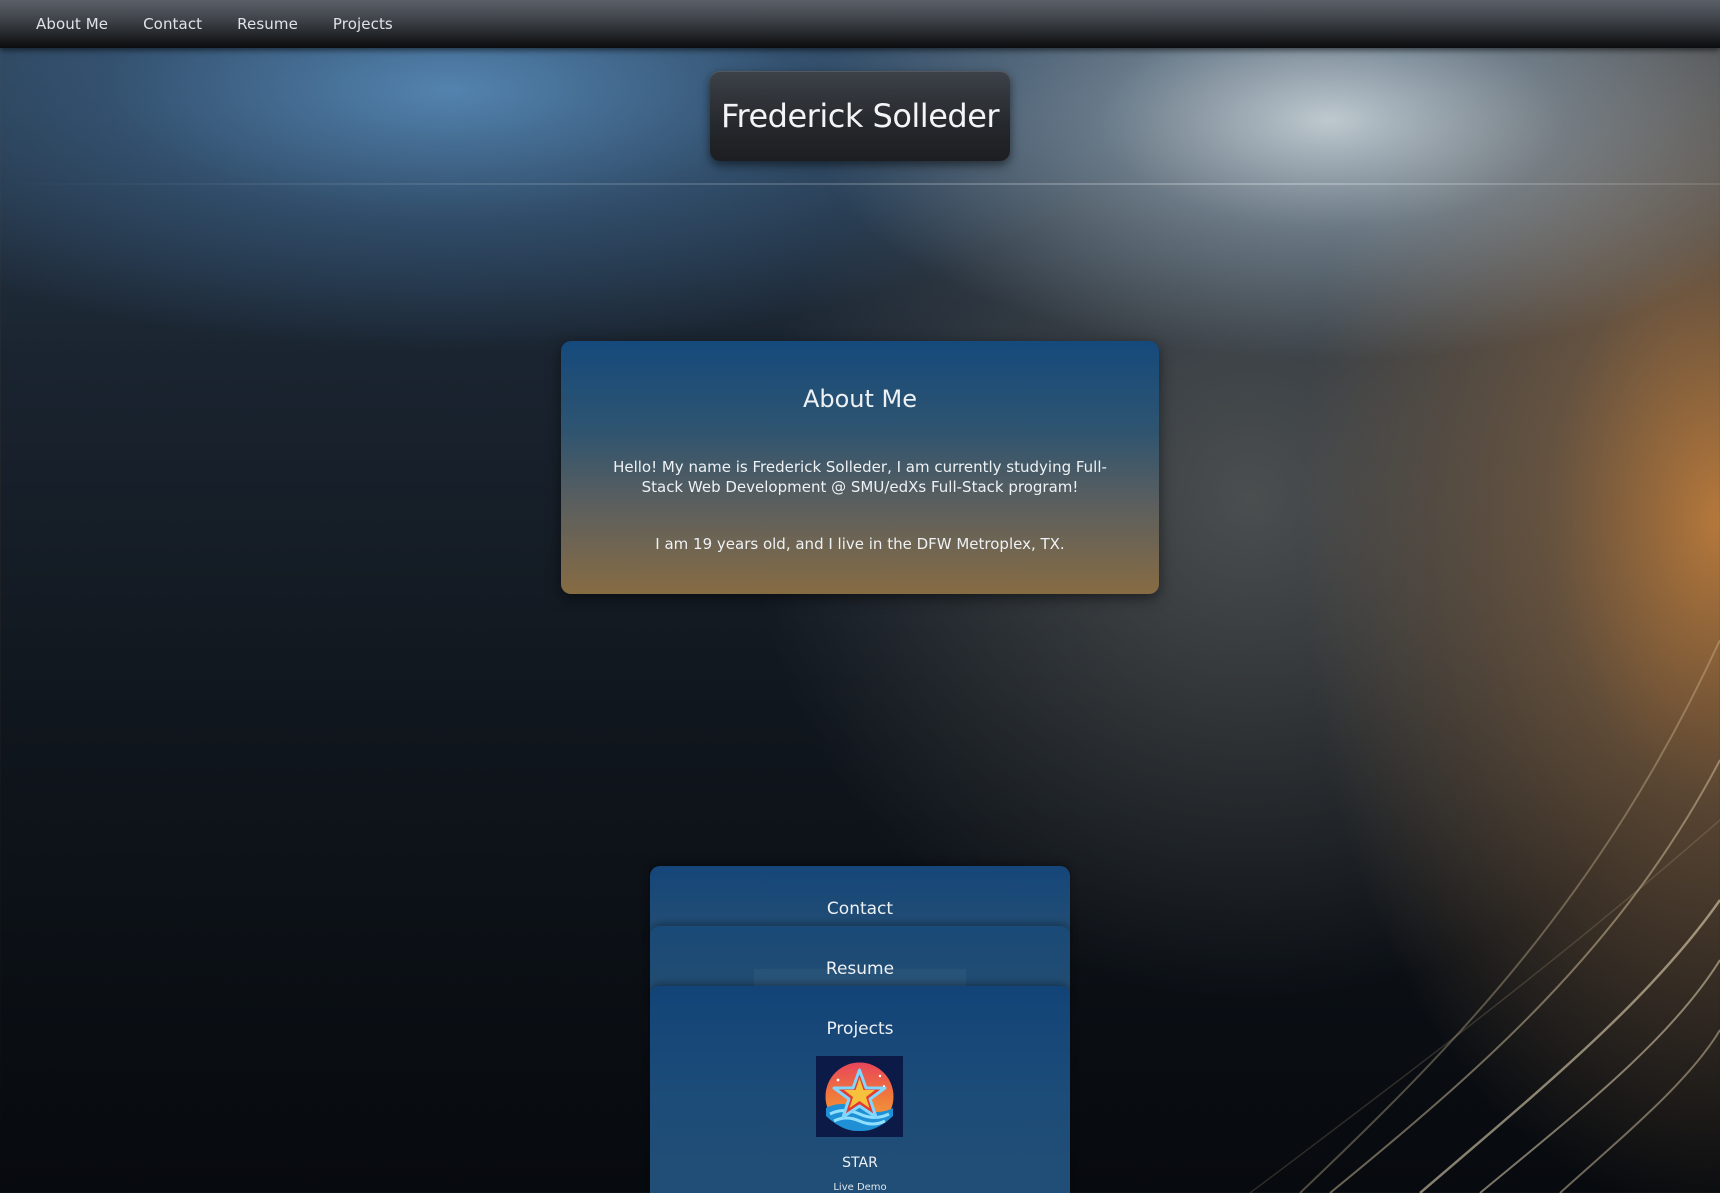  What do you see at coordinates (860, 399) in the screenshot?
I see `about-me-heading: About Me` at bounding box center [860, 399].